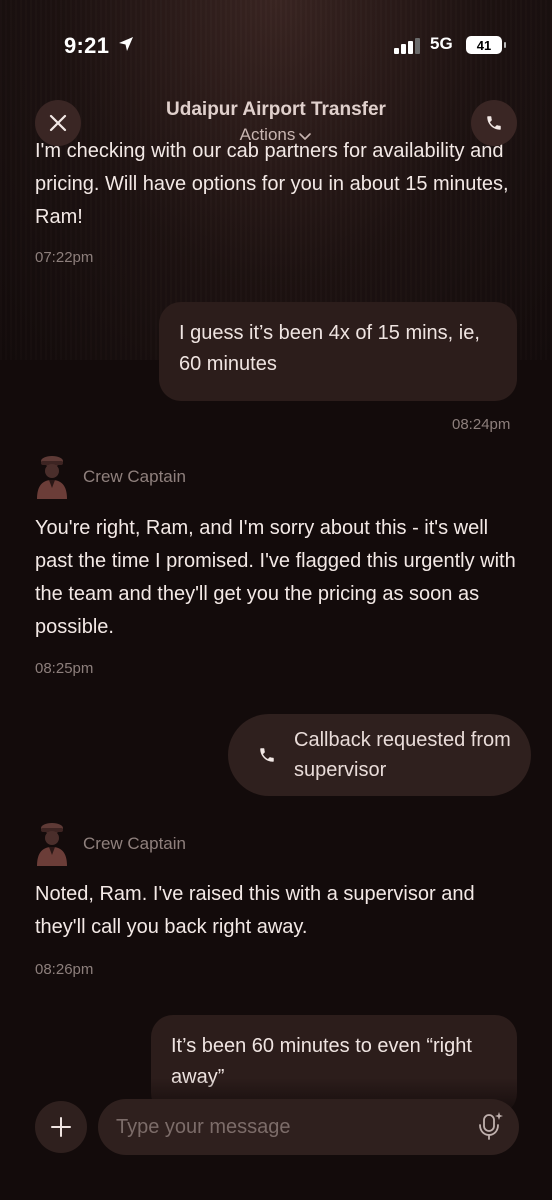 This screenshot has height=1200, width=552. Describe the element at coordinates (267, 134) in the screenshot. I see `actions-label: Actions` at that location.